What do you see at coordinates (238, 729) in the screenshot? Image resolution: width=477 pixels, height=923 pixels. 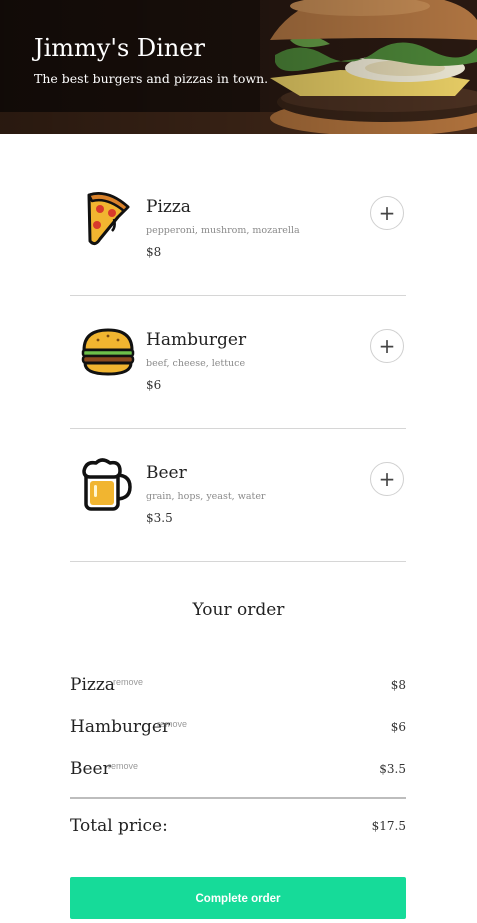 I see `order-row: Hamburger remove $6` at bounding box center [238, 729].